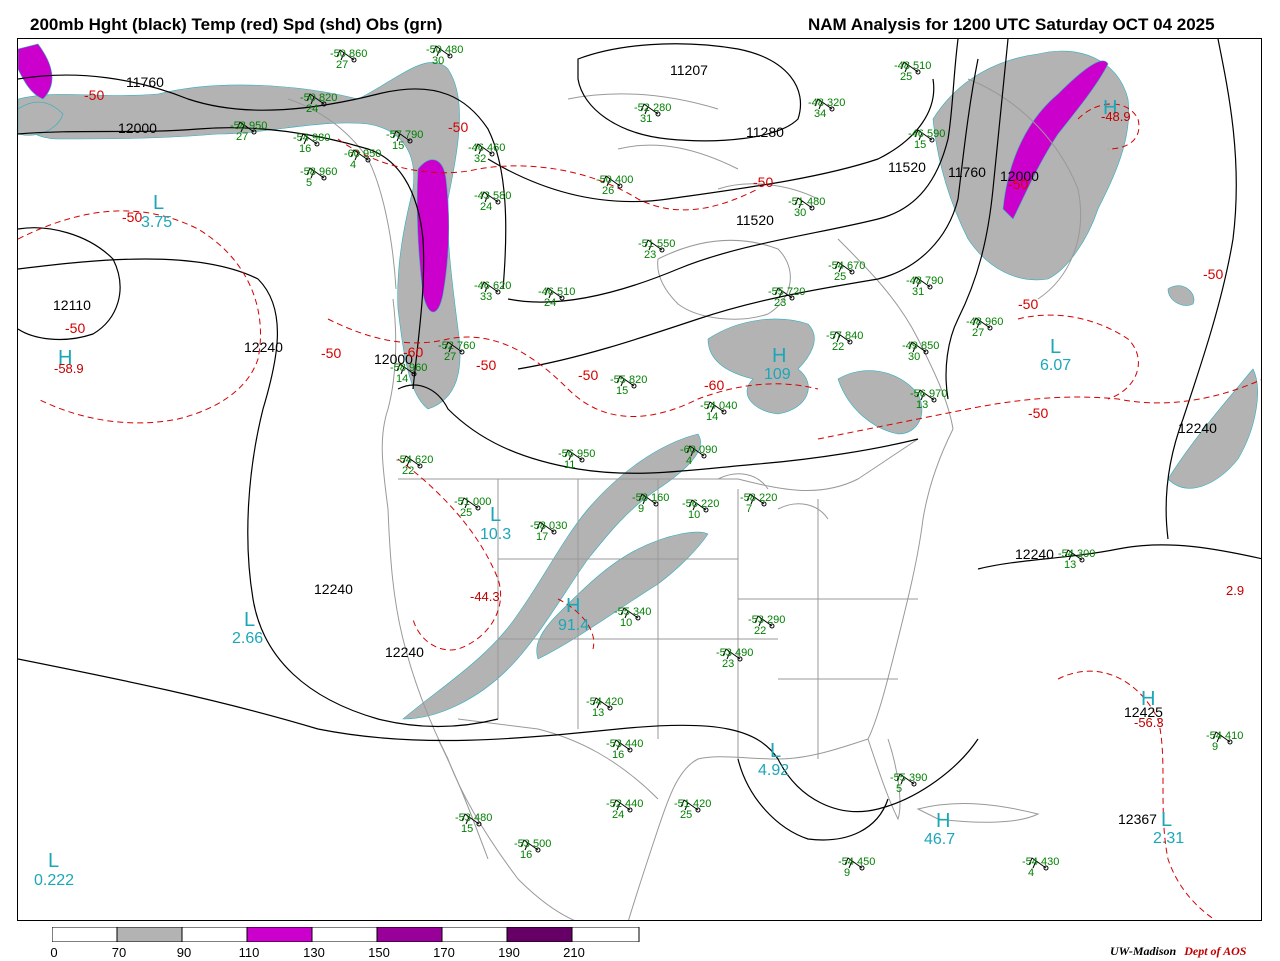  I want to click on extremum-value: 2.66, so click(247, 638).